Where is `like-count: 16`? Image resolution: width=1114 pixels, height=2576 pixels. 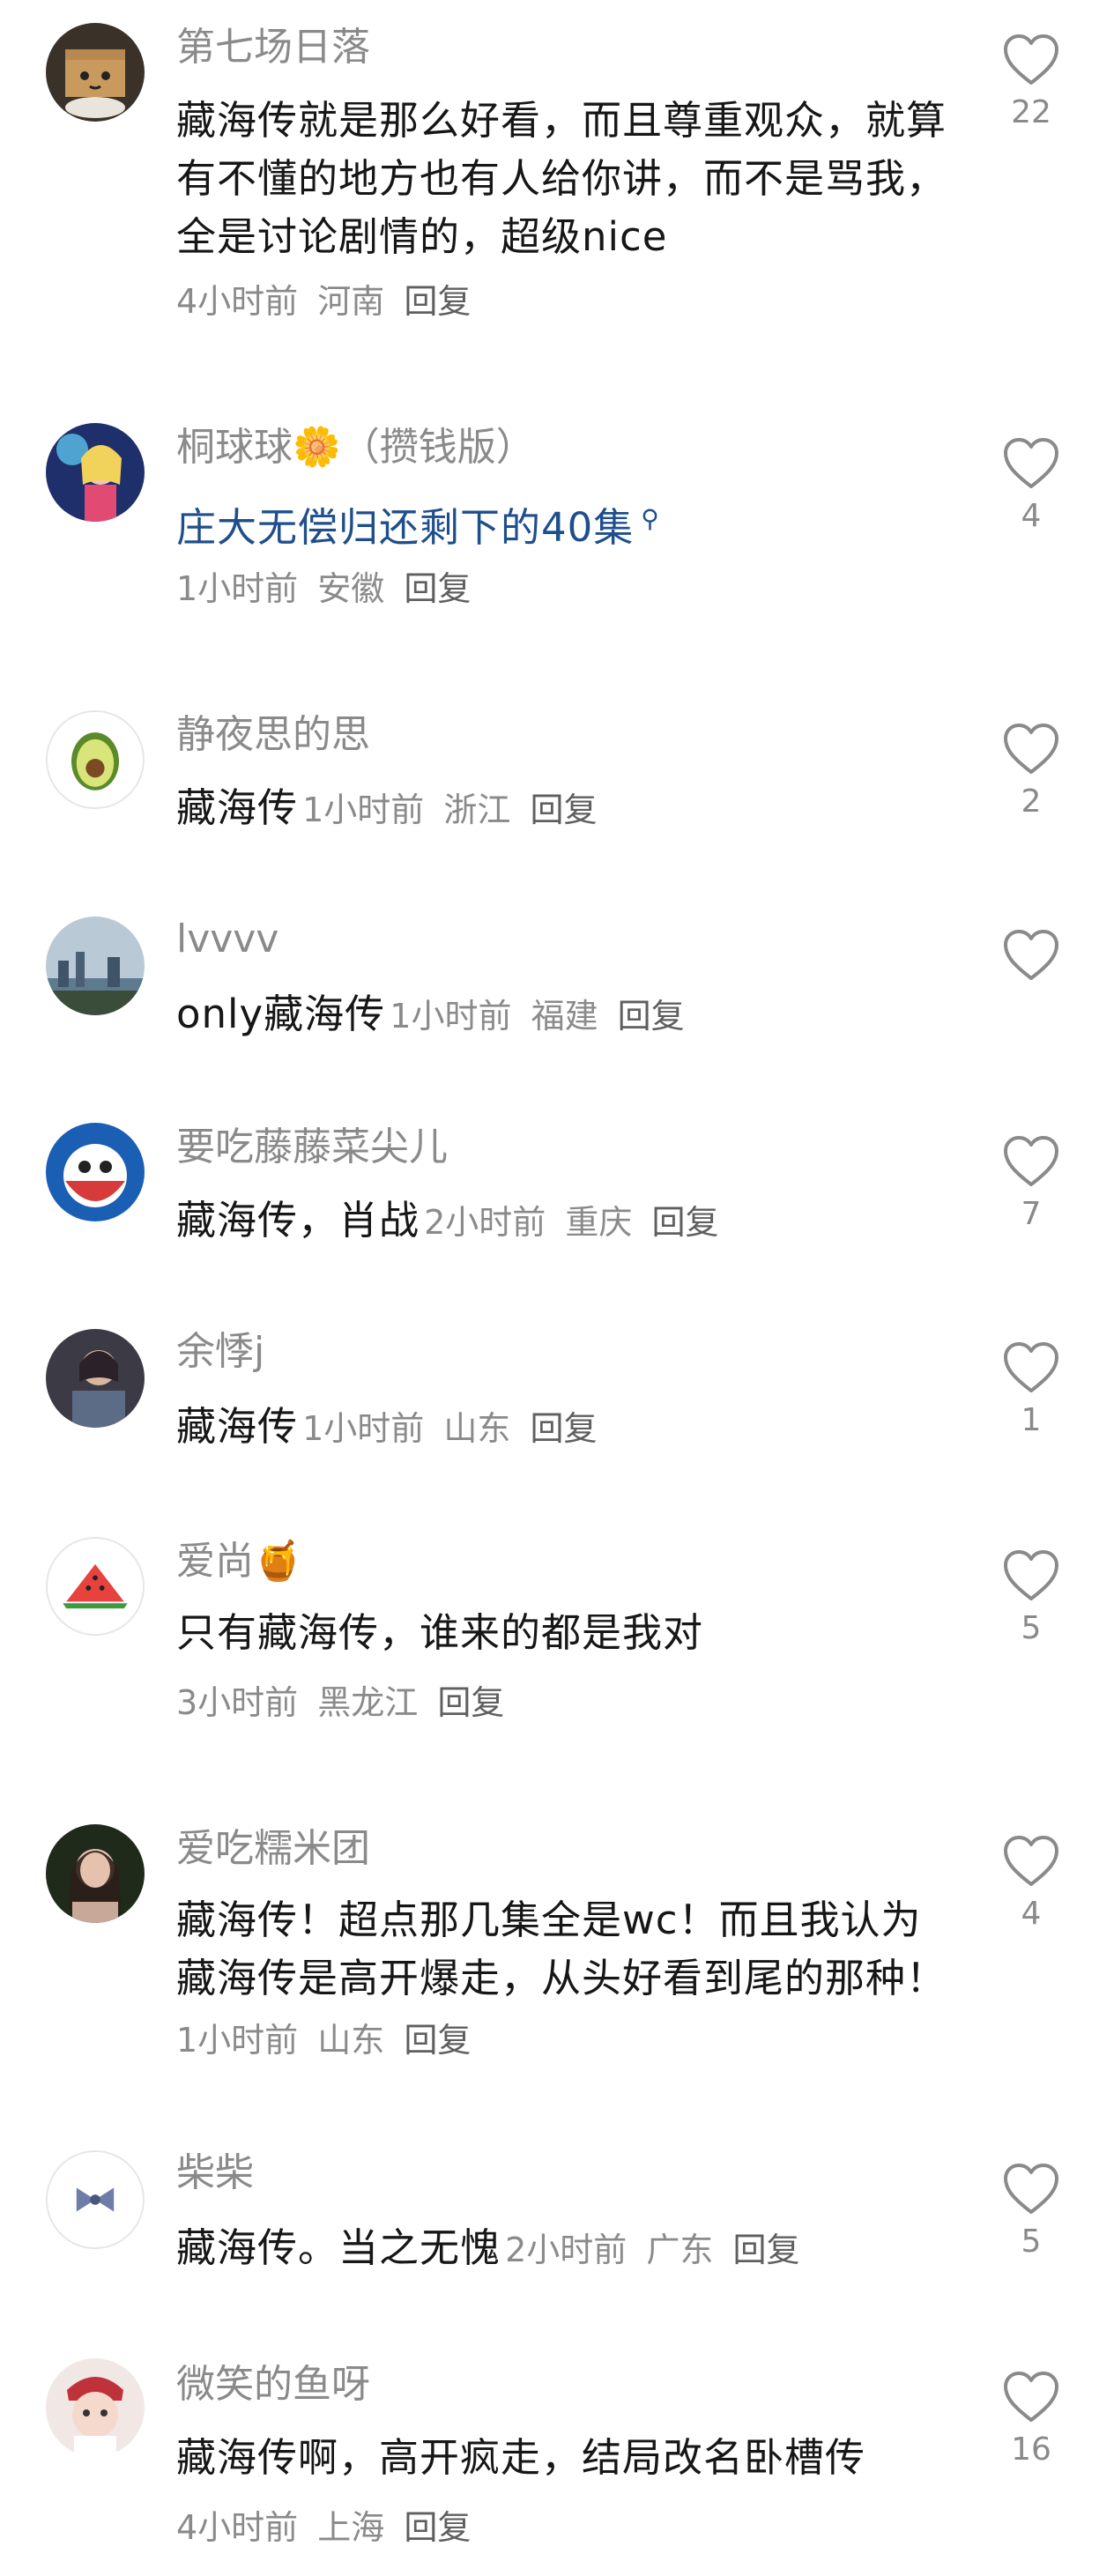
like-count: 16 is located at coordinates (1031, 2449).